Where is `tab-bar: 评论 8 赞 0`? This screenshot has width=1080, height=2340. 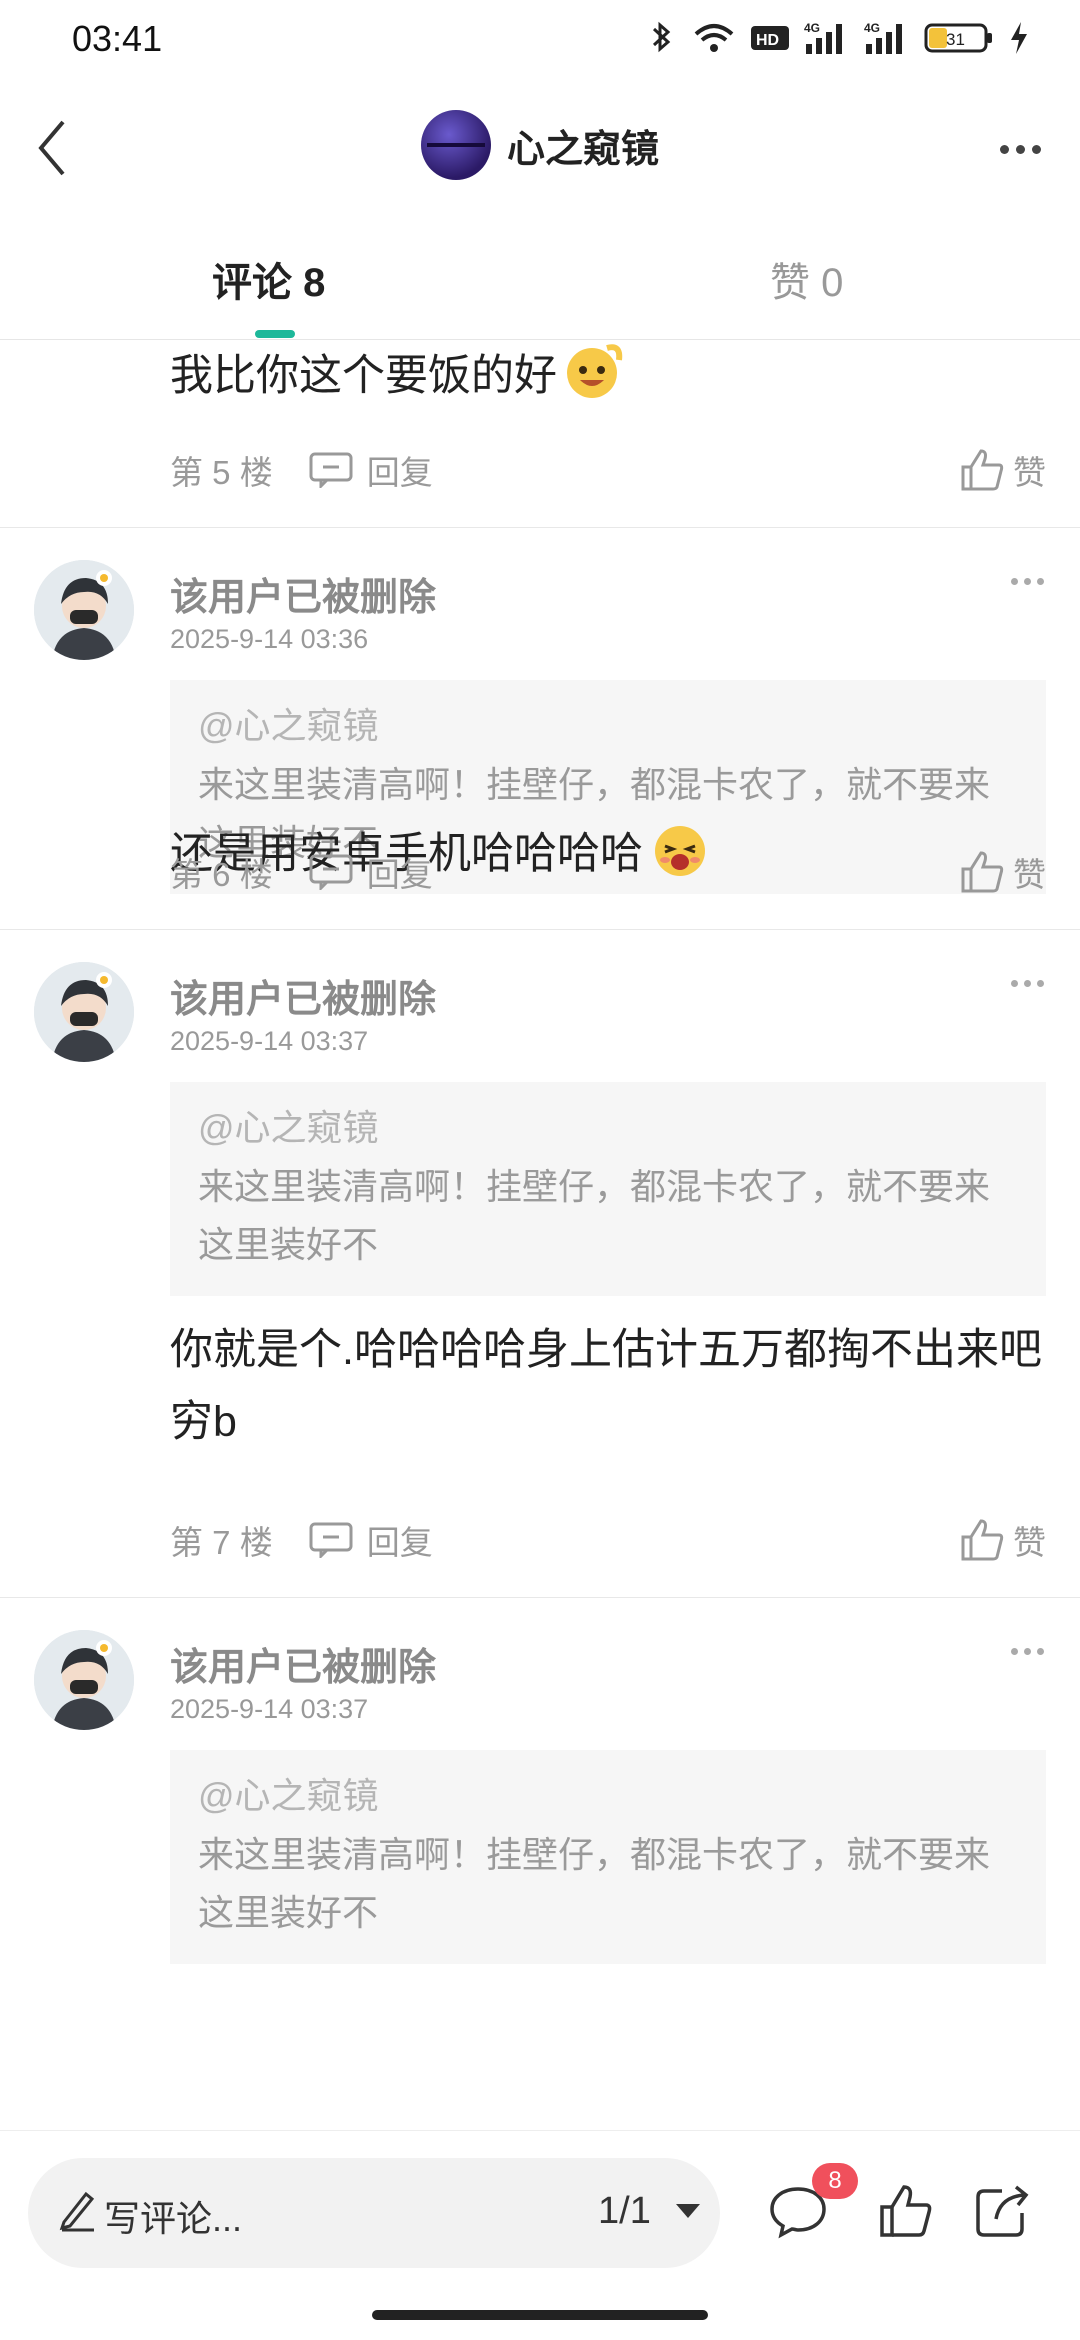
tab-bar: 评论 8 赞 0 is located at coordinates (540, 285).